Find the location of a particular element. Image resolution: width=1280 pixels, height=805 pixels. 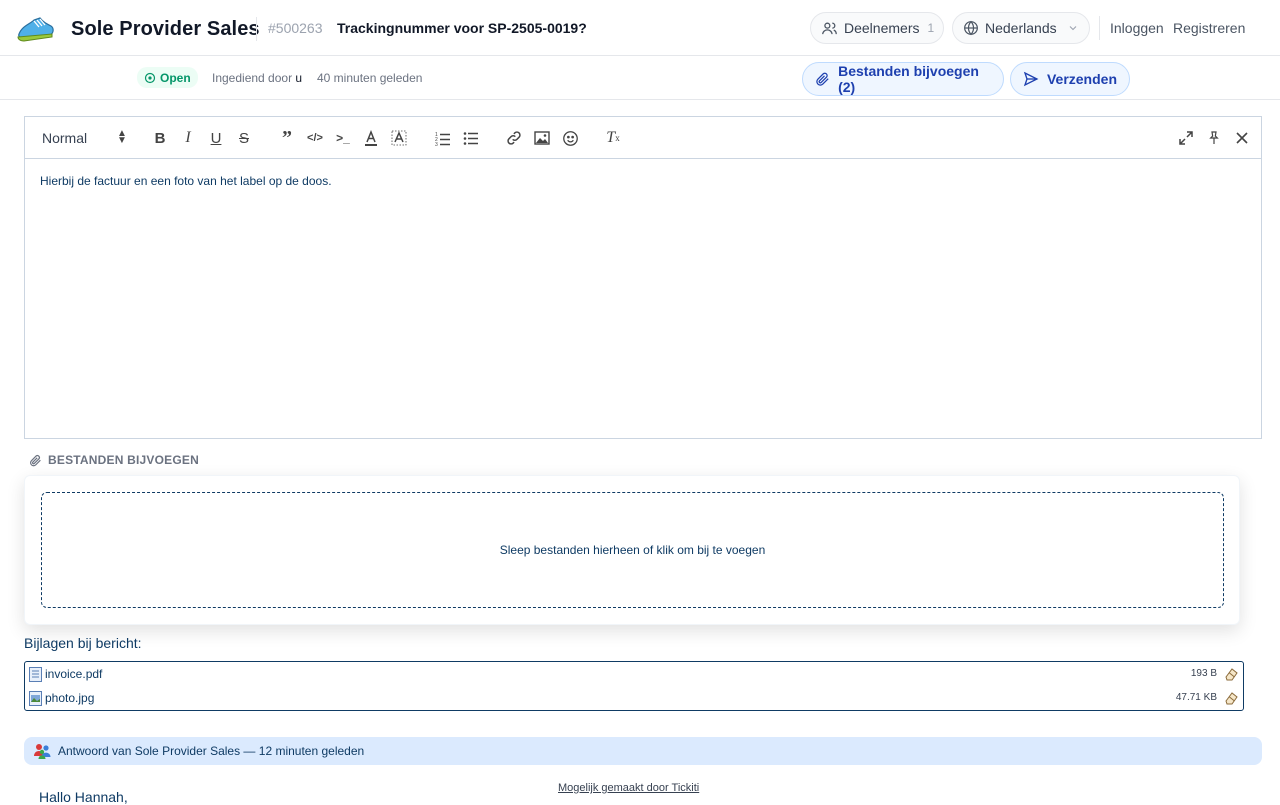

link-icon is located at coordinates (514, 138).